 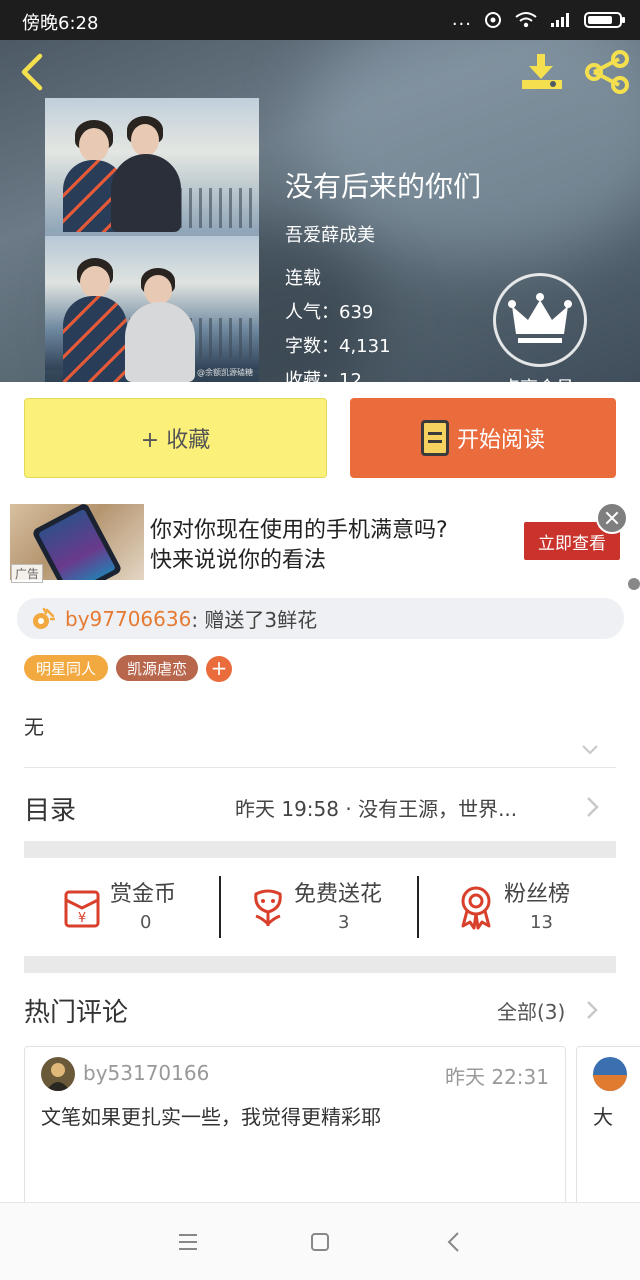 I want to click on book-author: 吾爱薛成美, so click(x=330, y=234).